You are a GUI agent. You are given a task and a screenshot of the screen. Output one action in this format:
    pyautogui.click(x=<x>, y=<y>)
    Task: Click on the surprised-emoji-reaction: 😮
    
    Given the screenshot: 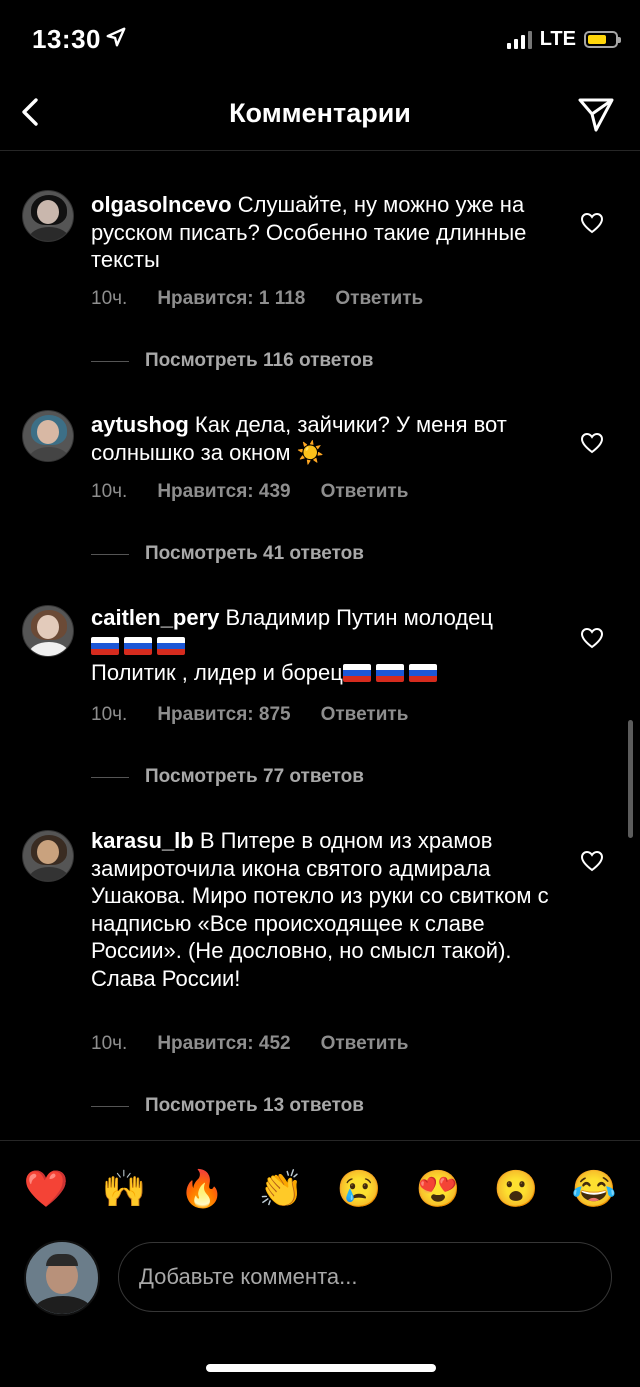 What is the action you would take?
    pyautogui.click(x=516, y=1189)
    